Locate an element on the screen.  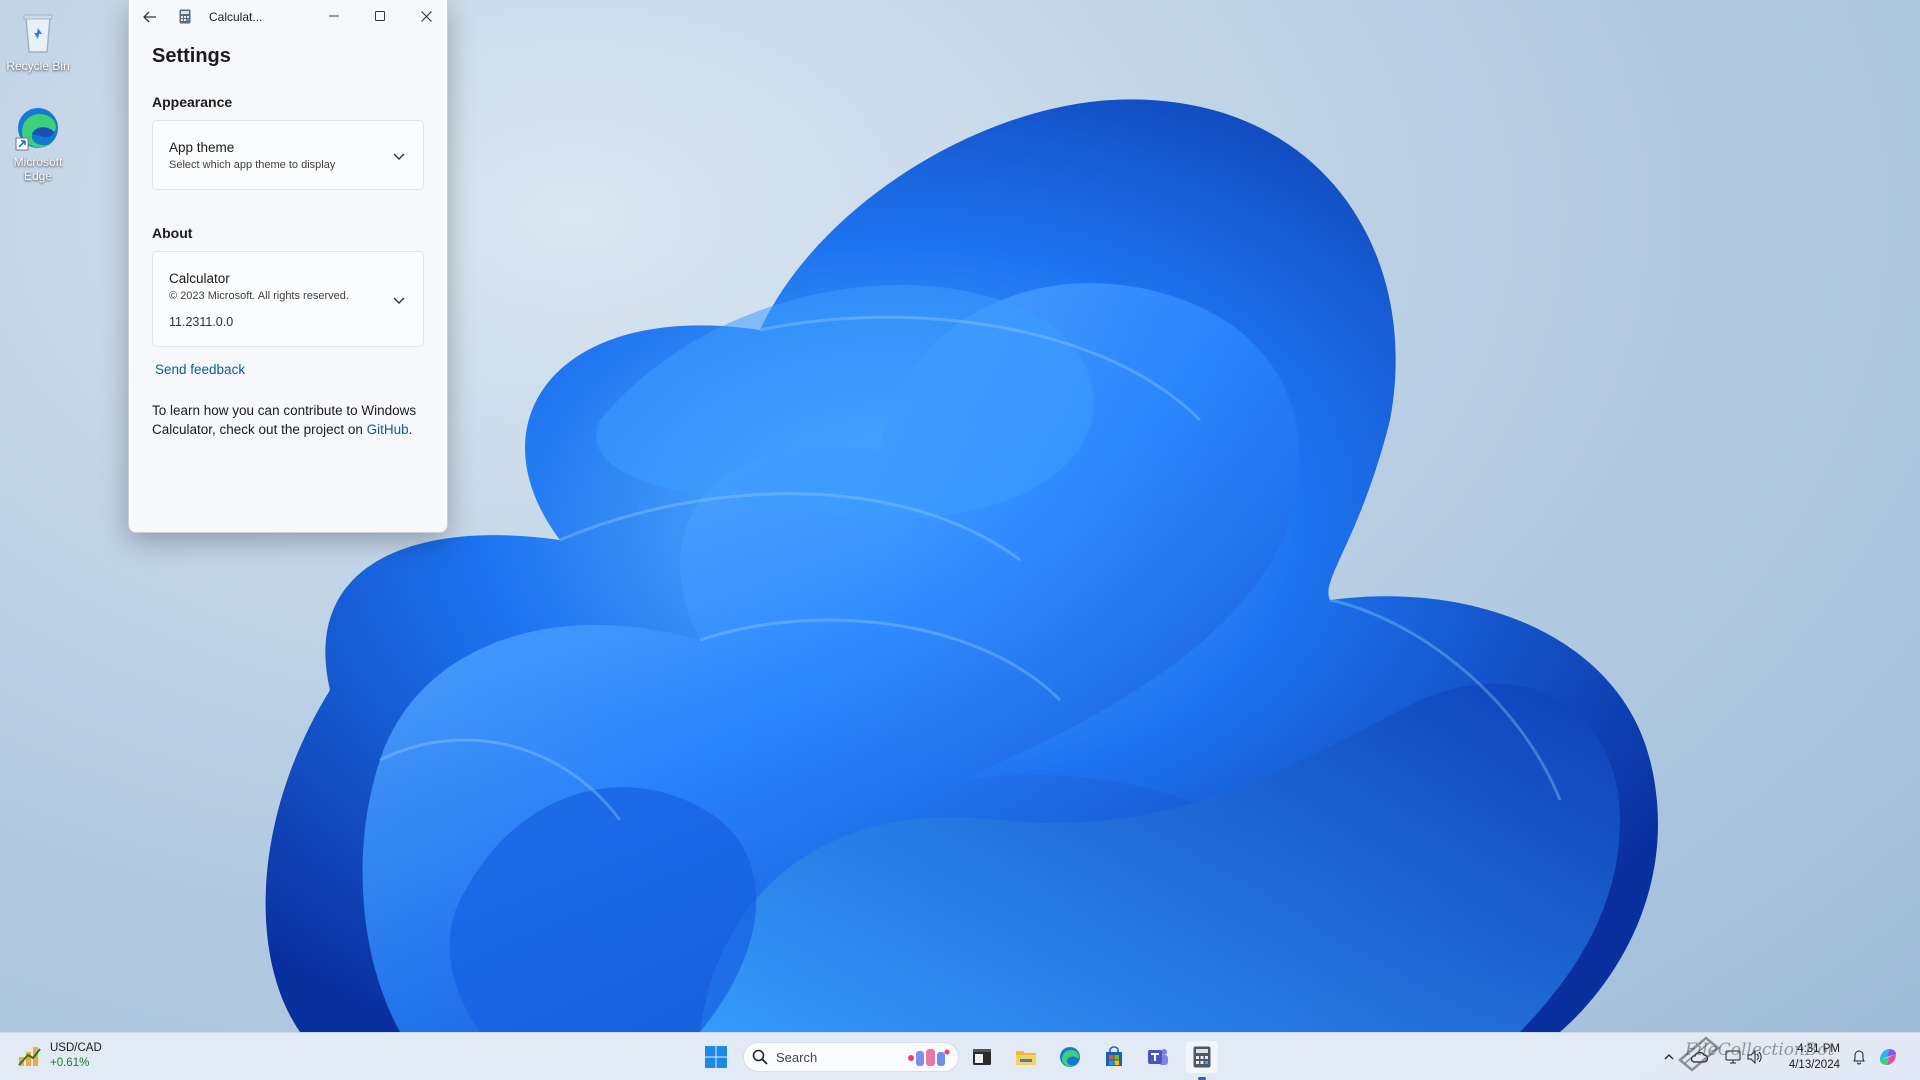
search-icon is located at coordinates (760, 1057).